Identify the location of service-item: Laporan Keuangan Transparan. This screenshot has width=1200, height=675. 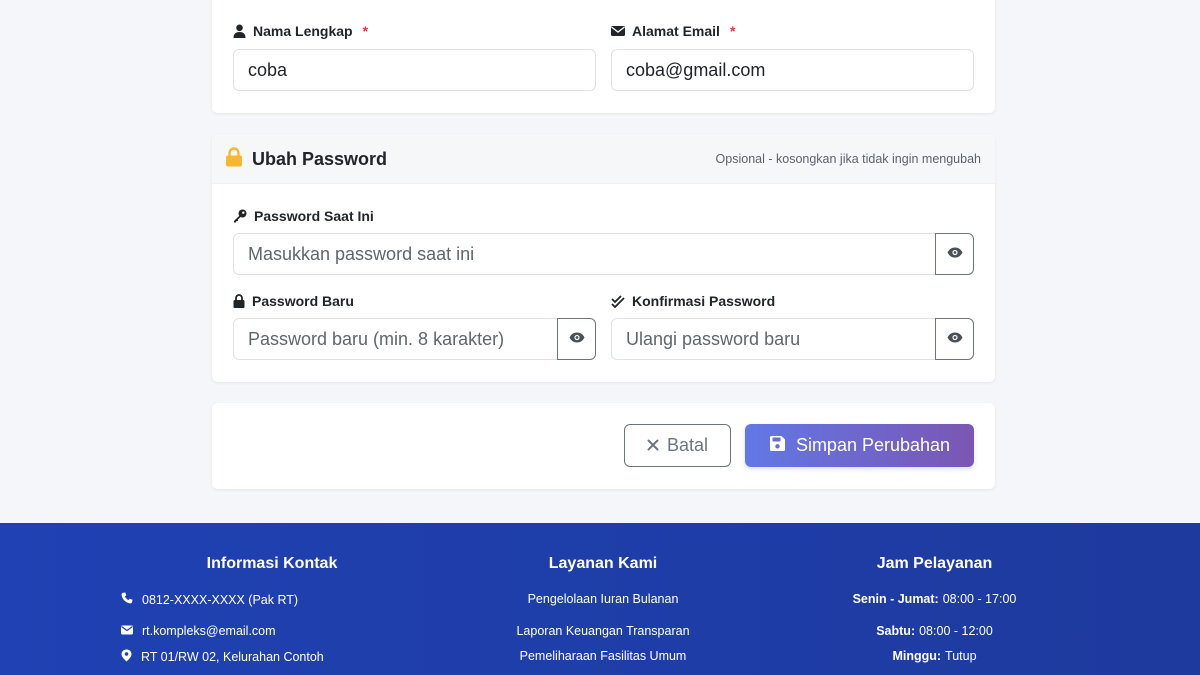
(603, 631).